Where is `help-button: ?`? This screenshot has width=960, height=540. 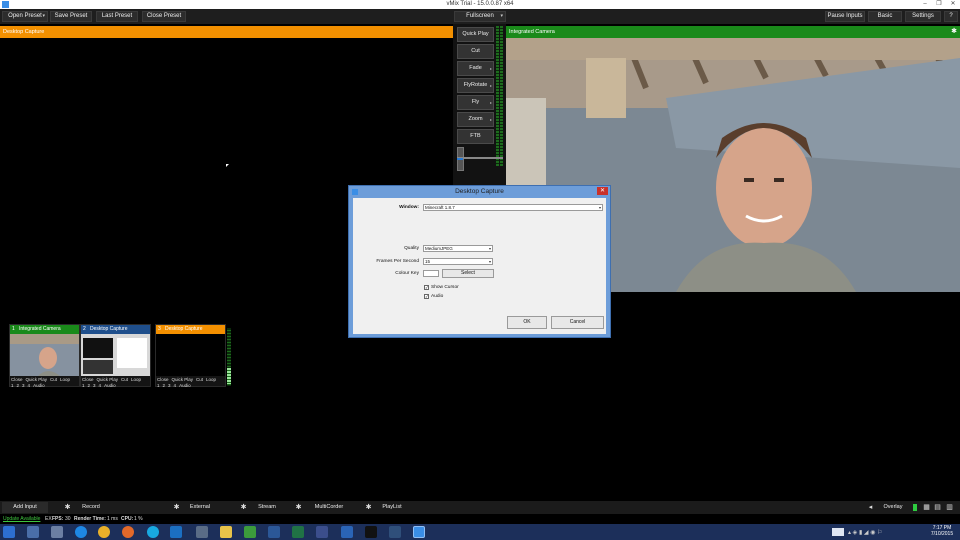
help-button: ? is located at coordinates (951, 16).